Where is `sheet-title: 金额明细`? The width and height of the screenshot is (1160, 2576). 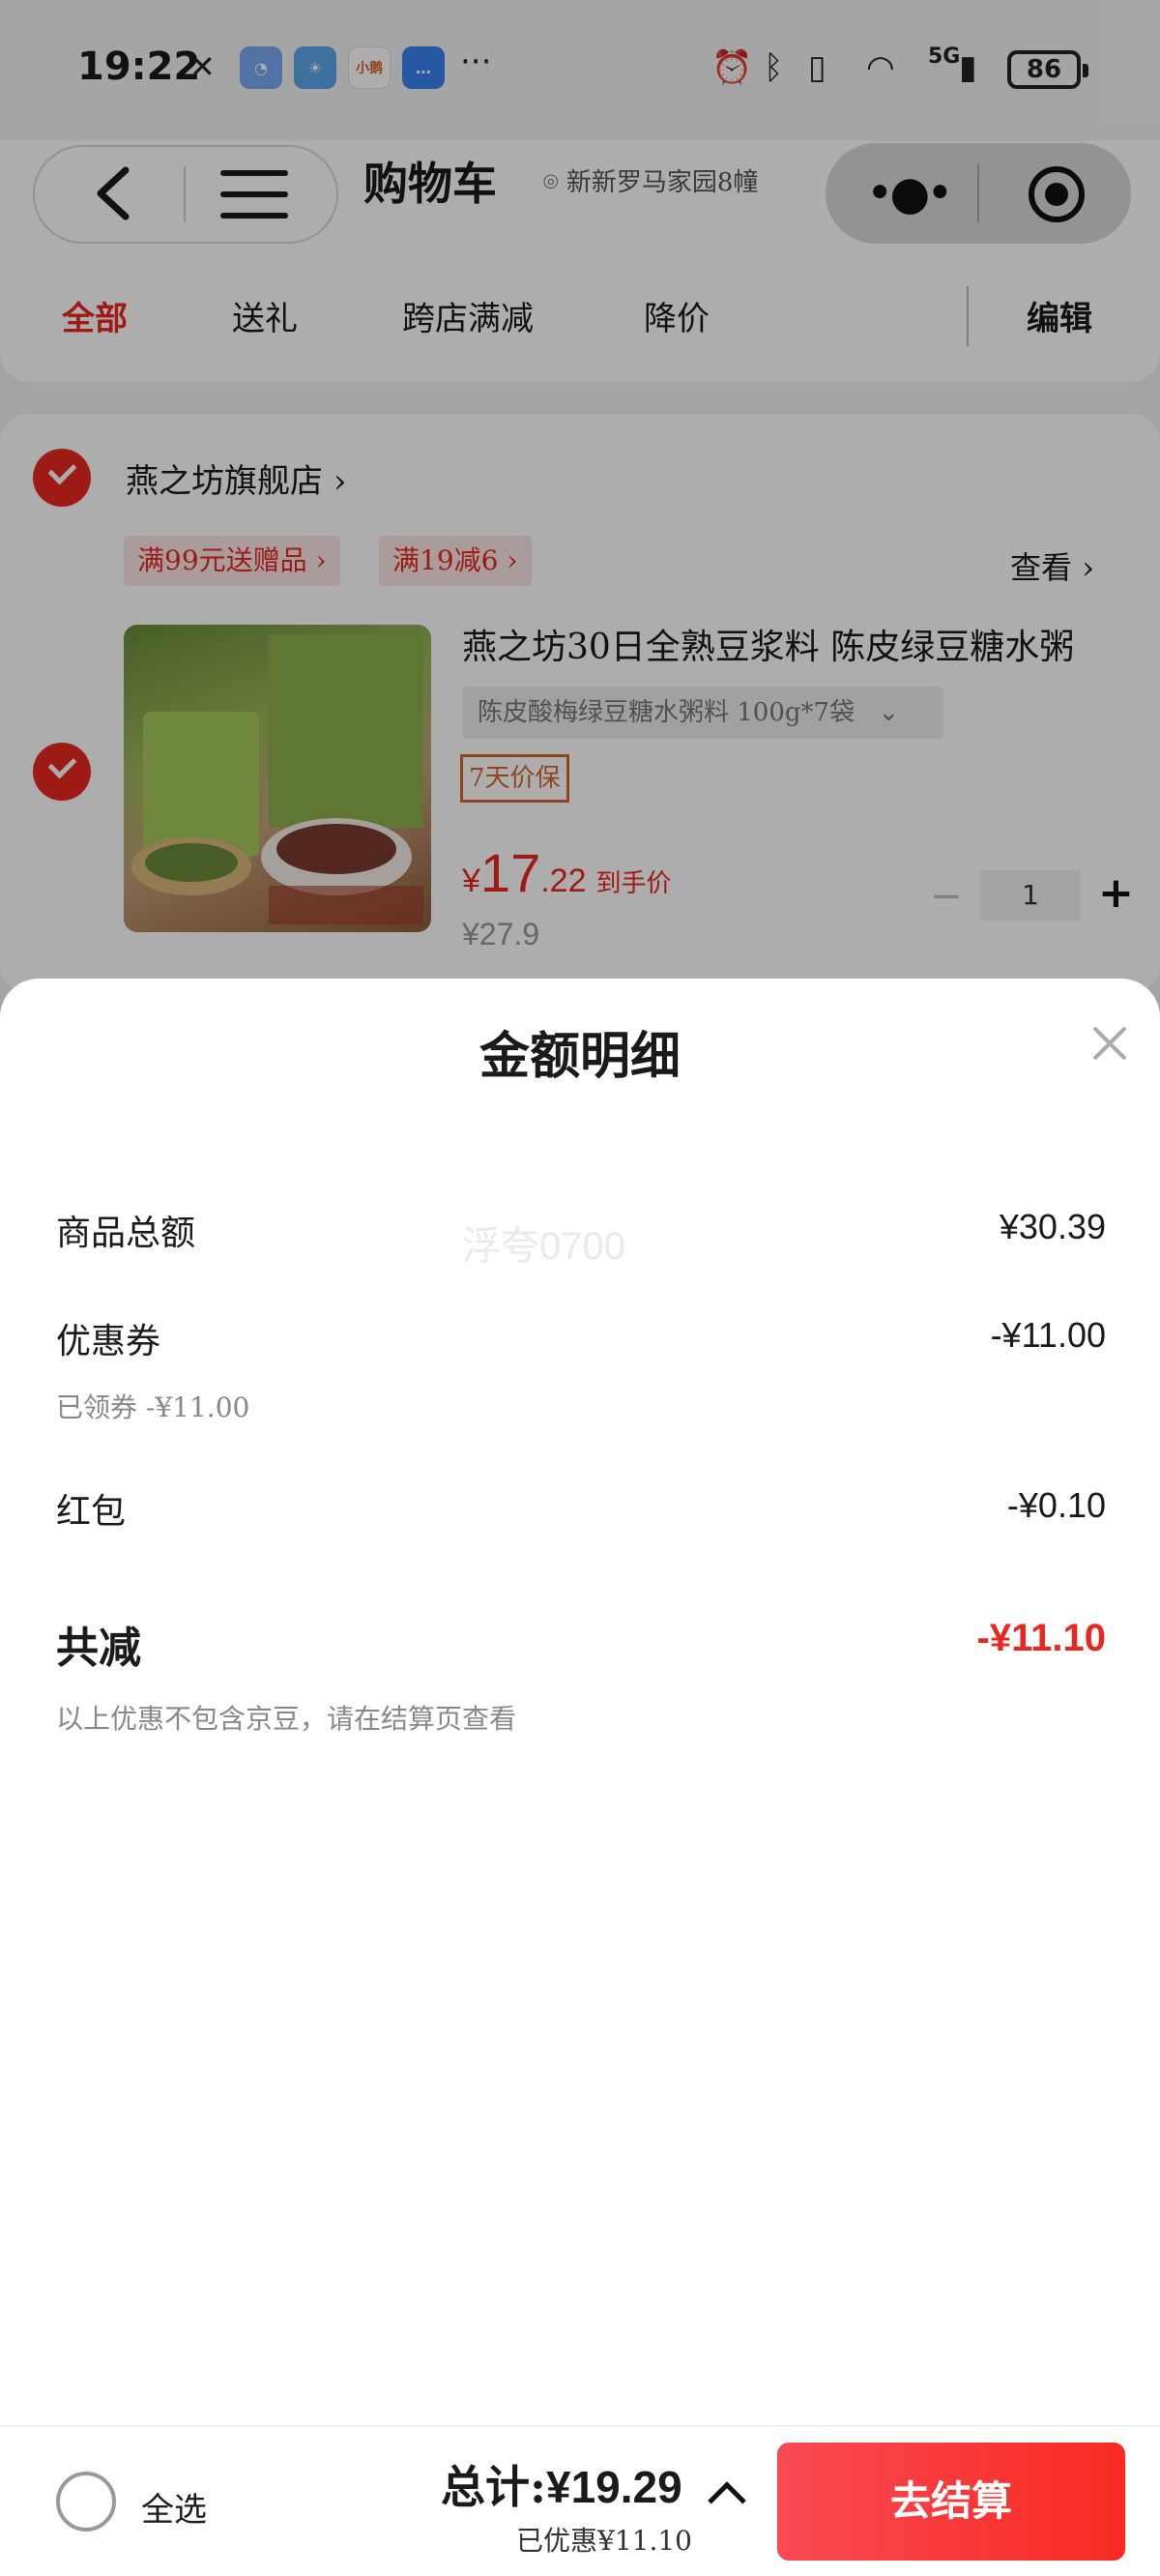 sheet-title: 金额明细 is located at coordinates (579, 1056).